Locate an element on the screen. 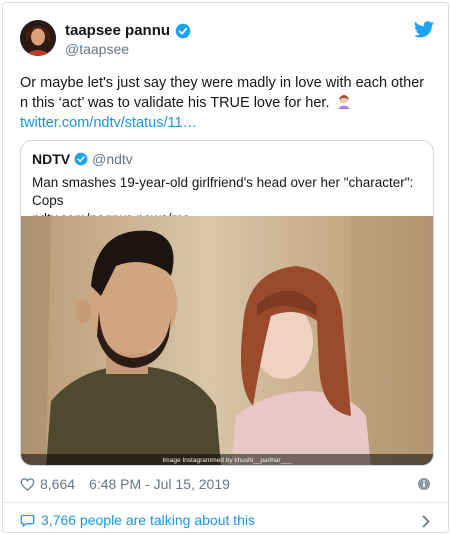  talking-about-link: 3,766 people are talking about this is located at coordinates (137, 520).